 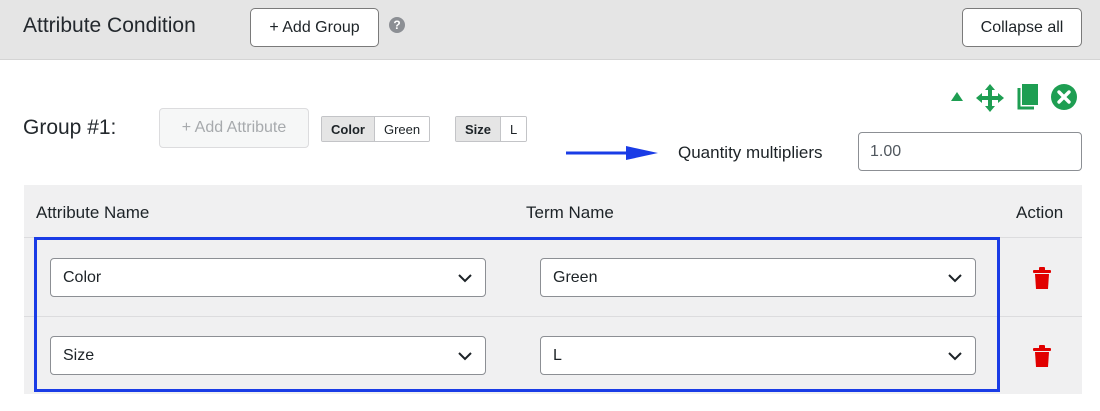 What do you see at coordinates (79, 355) in the screenshot?
I see `select-value: Size` at bounding box center [79, 355].